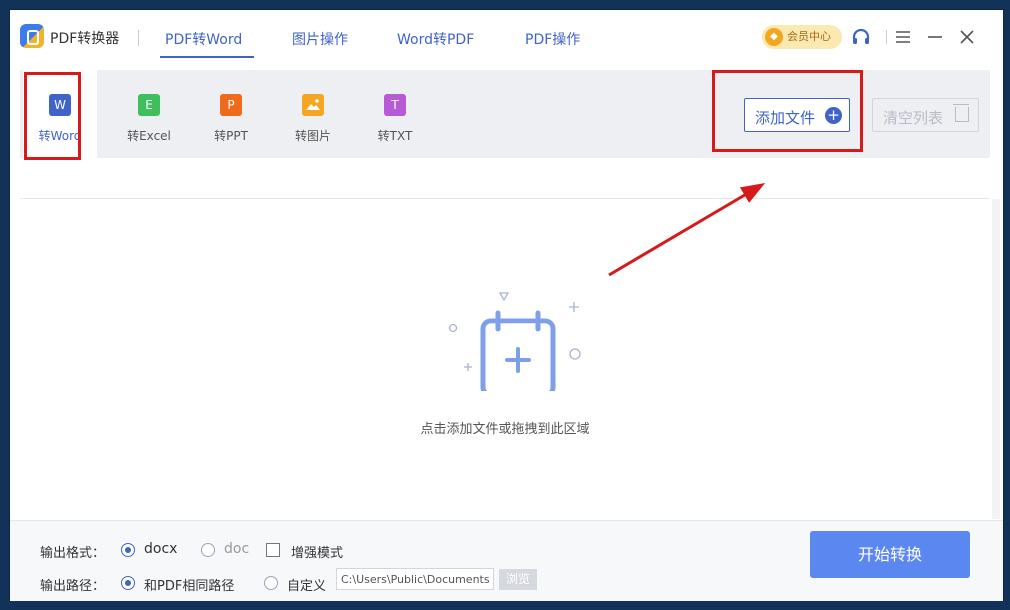  What do you see at coordinates (312, 136) in the screenshot?
I see `tool-label: 转图片` at bounding box center [312, 136].